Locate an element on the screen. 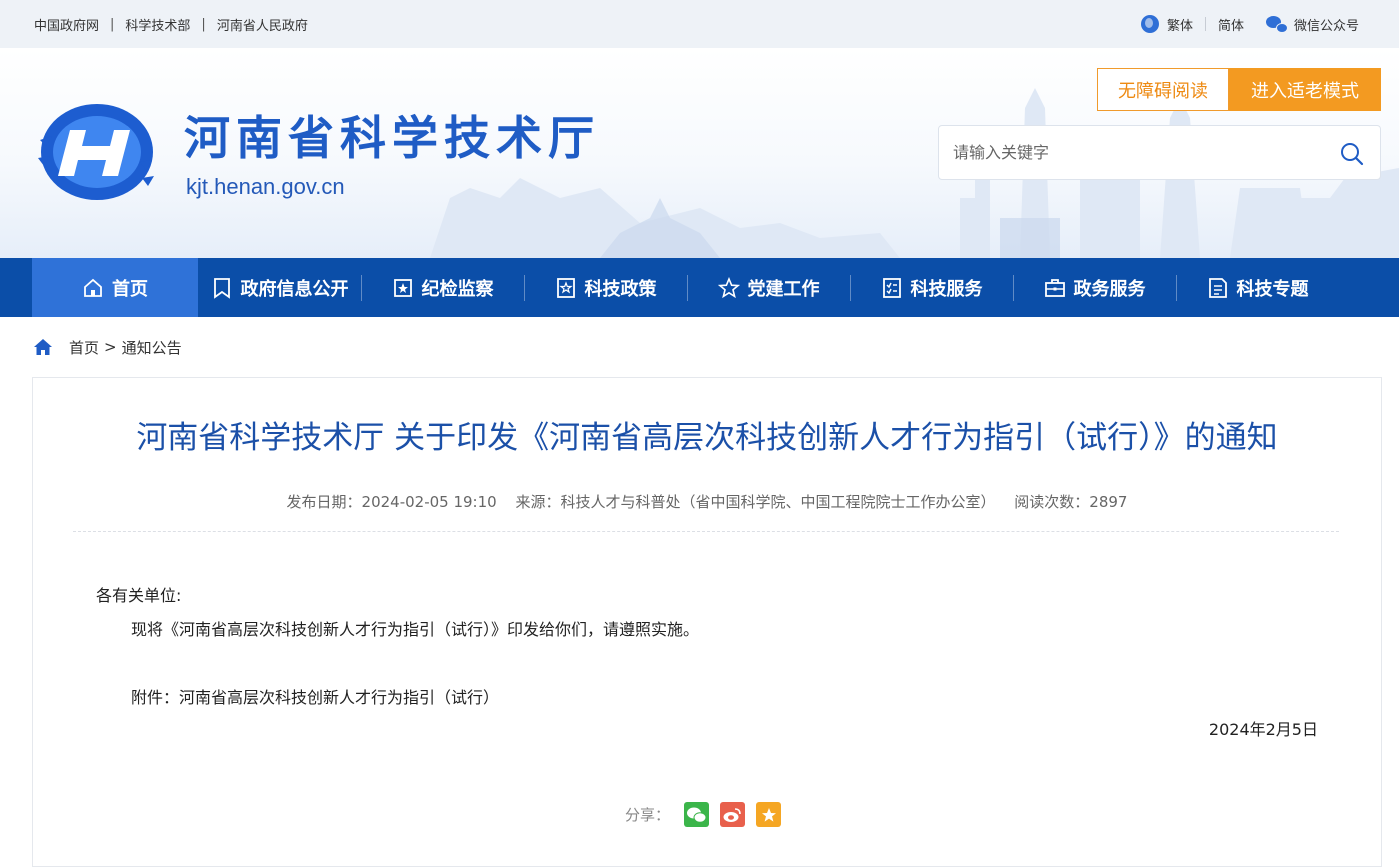 The width and height of the screenshot is (1399, 867). reading-mode-buttons: 无障碍阅读 进入适老模式 is located at coordinates (1239, 89).